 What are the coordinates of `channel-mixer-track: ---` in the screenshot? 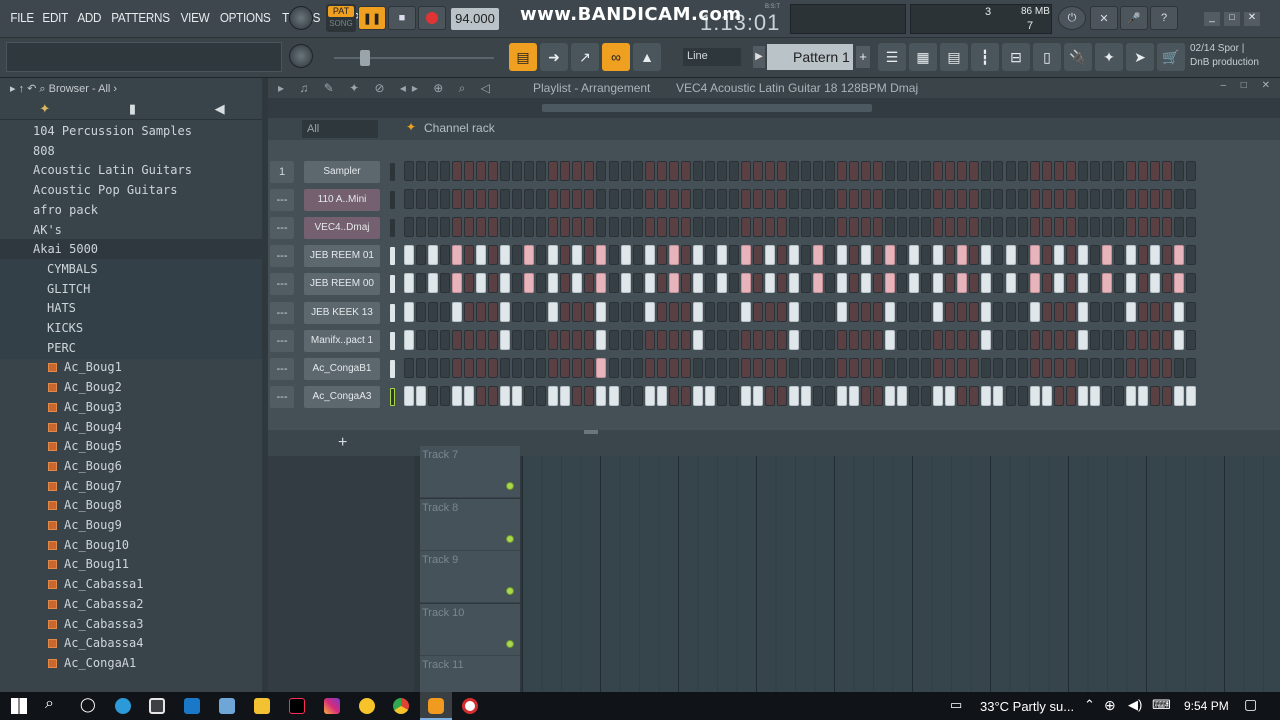 It's located at (282, 284).